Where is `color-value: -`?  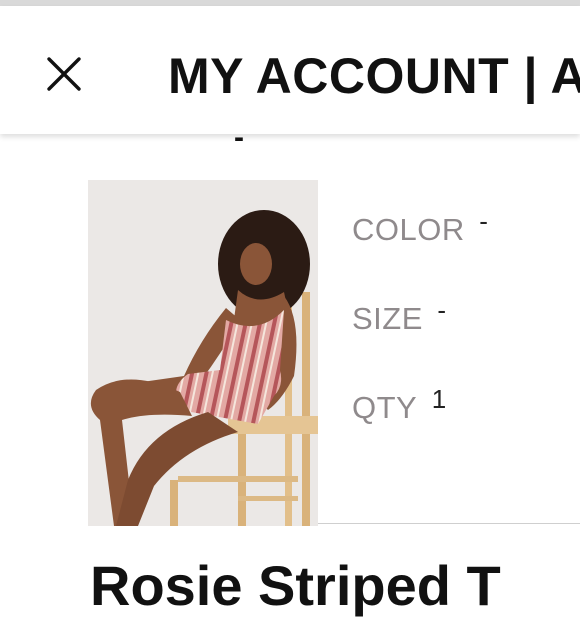
color-value: - is located at coordinates (483, 221).